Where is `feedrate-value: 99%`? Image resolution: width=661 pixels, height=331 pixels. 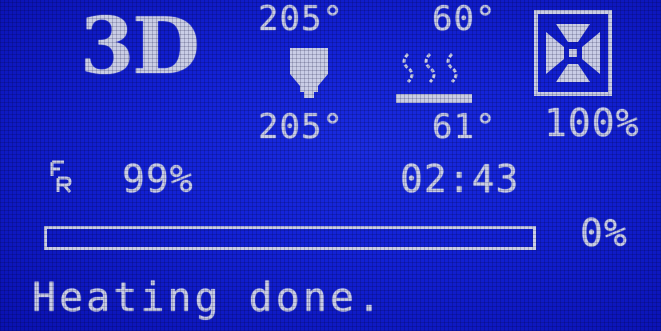
feedrate-value: 99% is located at coordinates (158, 179).